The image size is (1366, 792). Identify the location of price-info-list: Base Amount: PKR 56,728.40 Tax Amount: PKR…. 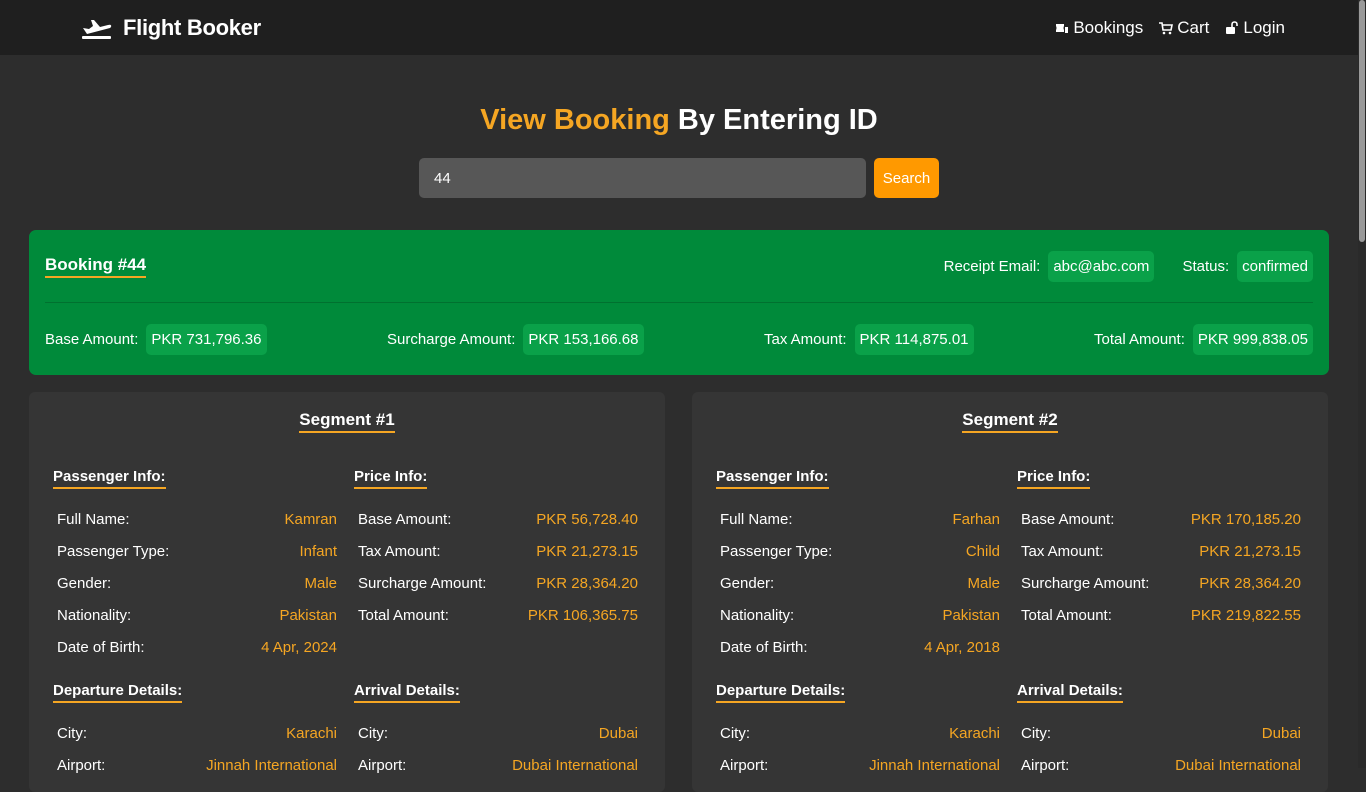
(496, 567).